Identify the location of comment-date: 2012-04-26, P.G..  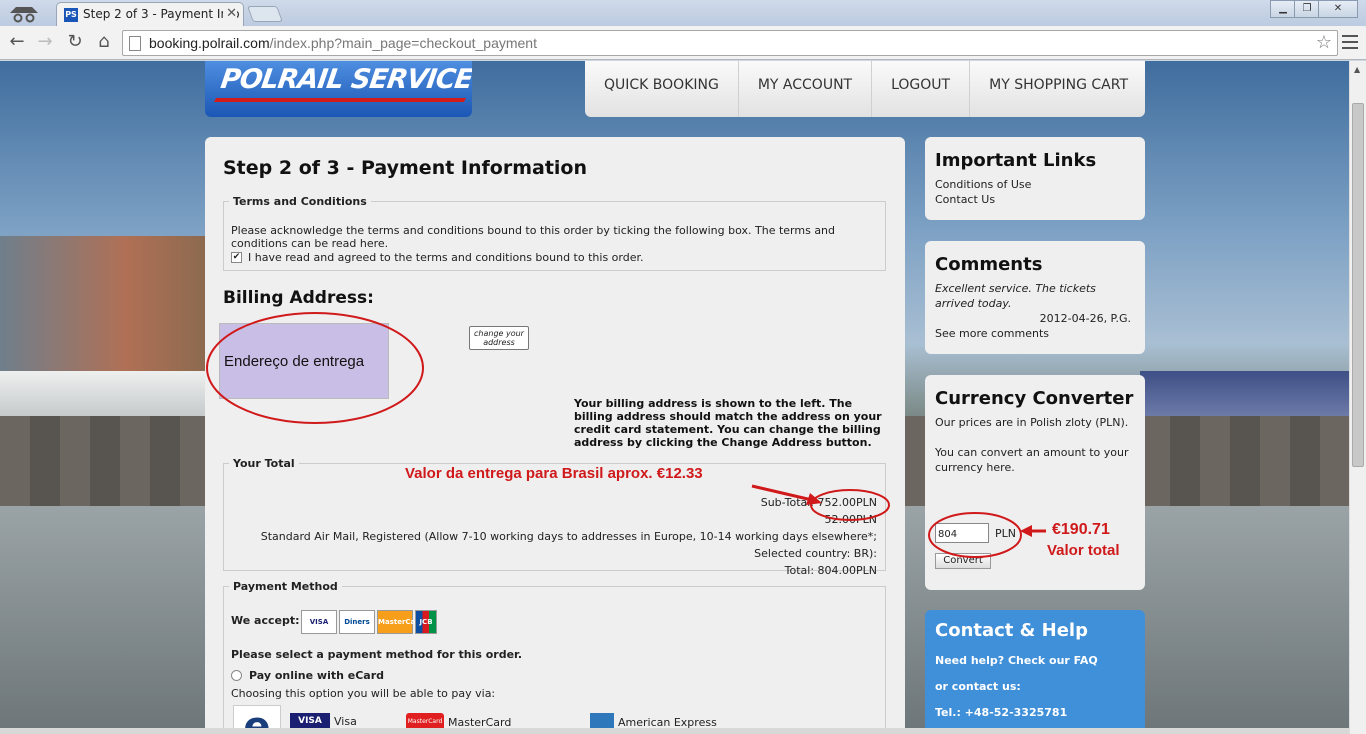
(1085, 318).